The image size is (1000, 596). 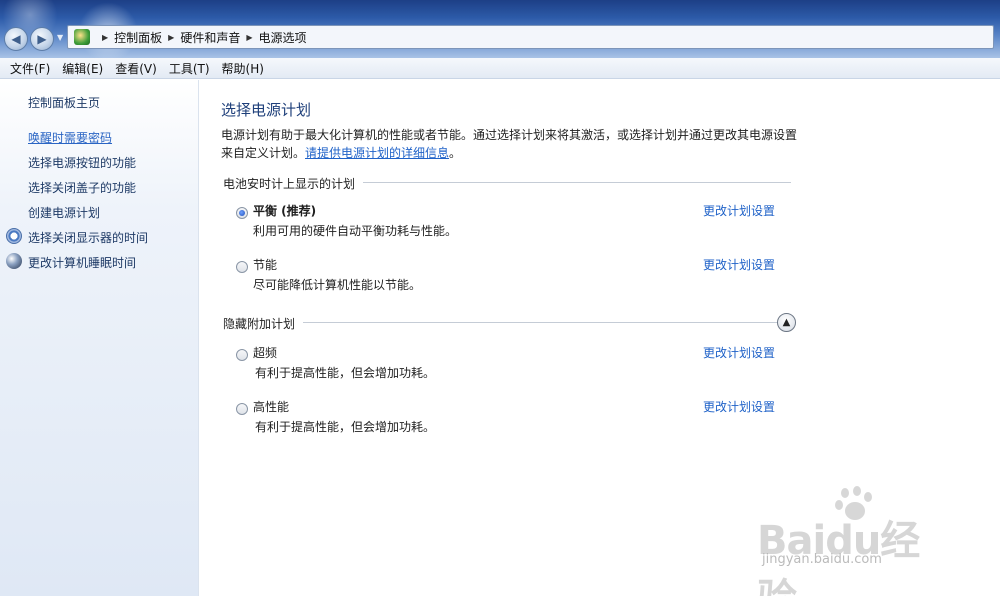 I want to click on menu-edit: 编辑(E), so click(x=82, y=68).